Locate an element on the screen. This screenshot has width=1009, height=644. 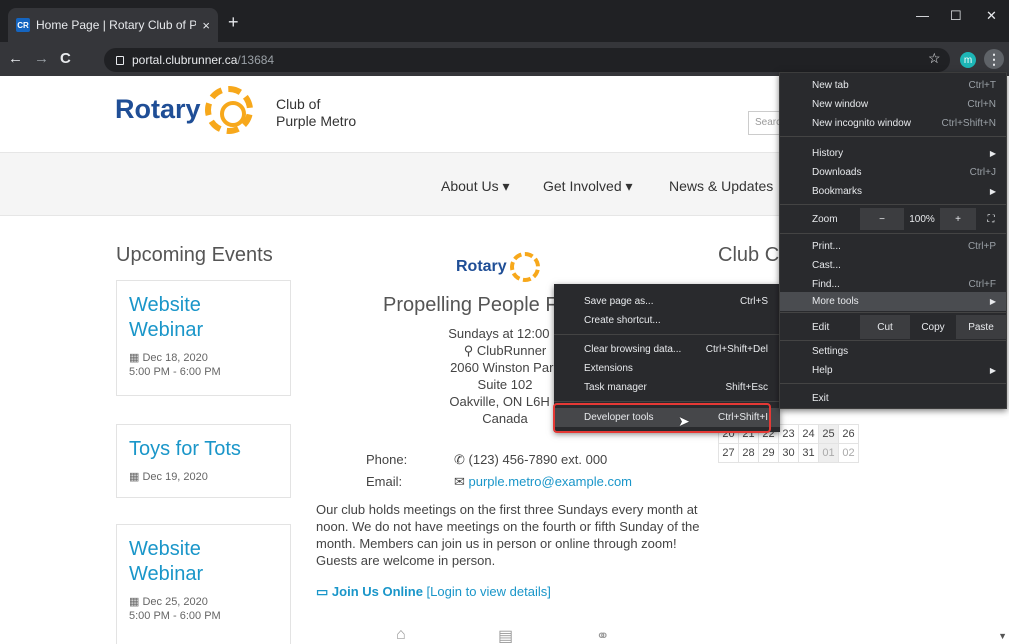
zoom-level: 100% is located at coordinates (922, 219).